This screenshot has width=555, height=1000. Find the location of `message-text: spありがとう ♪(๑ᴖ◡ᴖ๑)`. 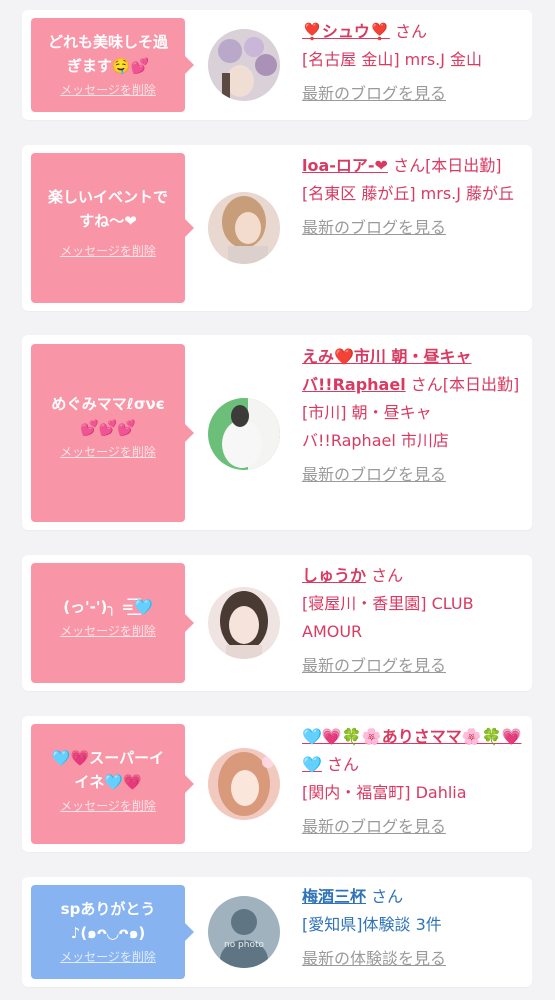

message-text: spありがとう ♪(๑ᴖ◡ᴖ๑) is located at coordinates (108, 921).